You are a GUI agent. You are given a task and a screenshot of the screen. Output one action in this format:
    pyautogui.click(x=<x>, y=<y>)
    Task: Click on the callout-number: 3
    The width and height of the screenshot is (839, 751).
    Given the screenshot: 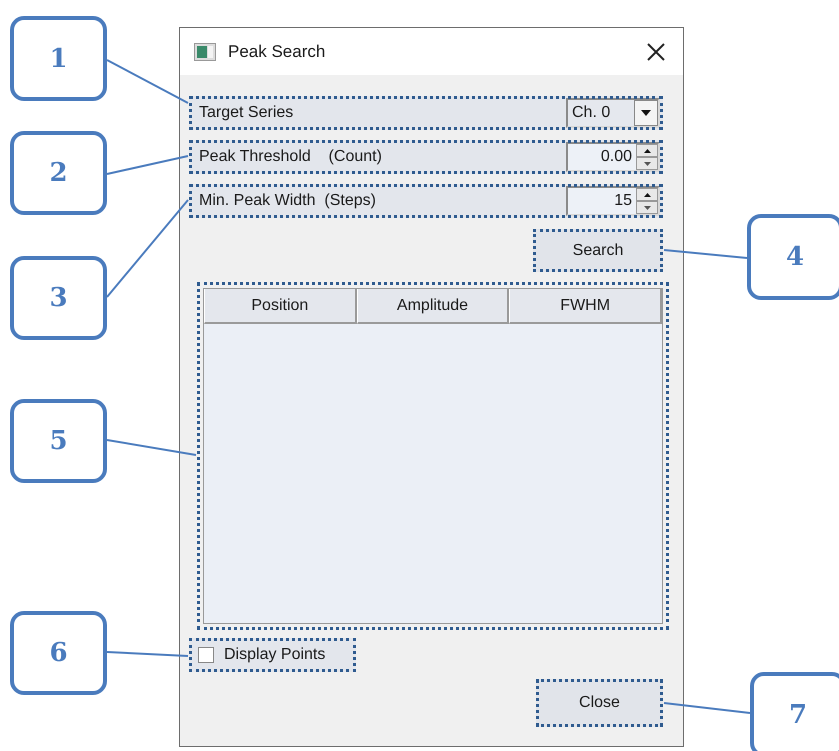 What is the action you would take?
    pyautogui.click(x=58, y=298)
    